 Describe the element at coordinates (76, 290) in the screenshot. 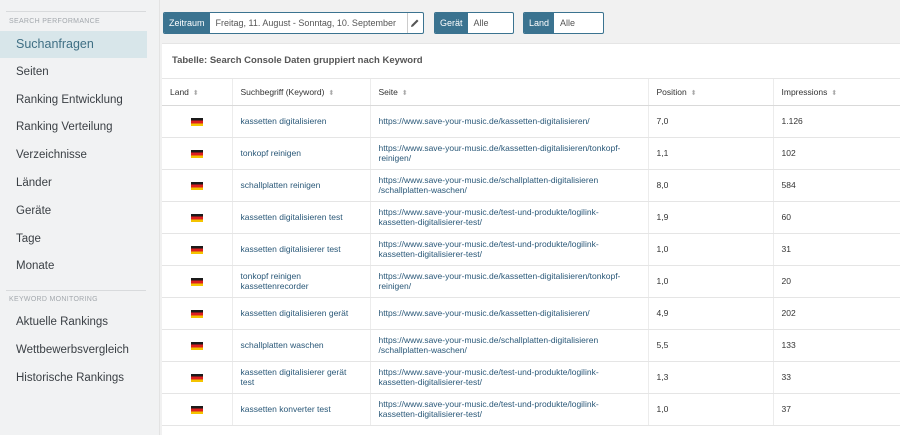

I see `sidebar-divider` at that location.